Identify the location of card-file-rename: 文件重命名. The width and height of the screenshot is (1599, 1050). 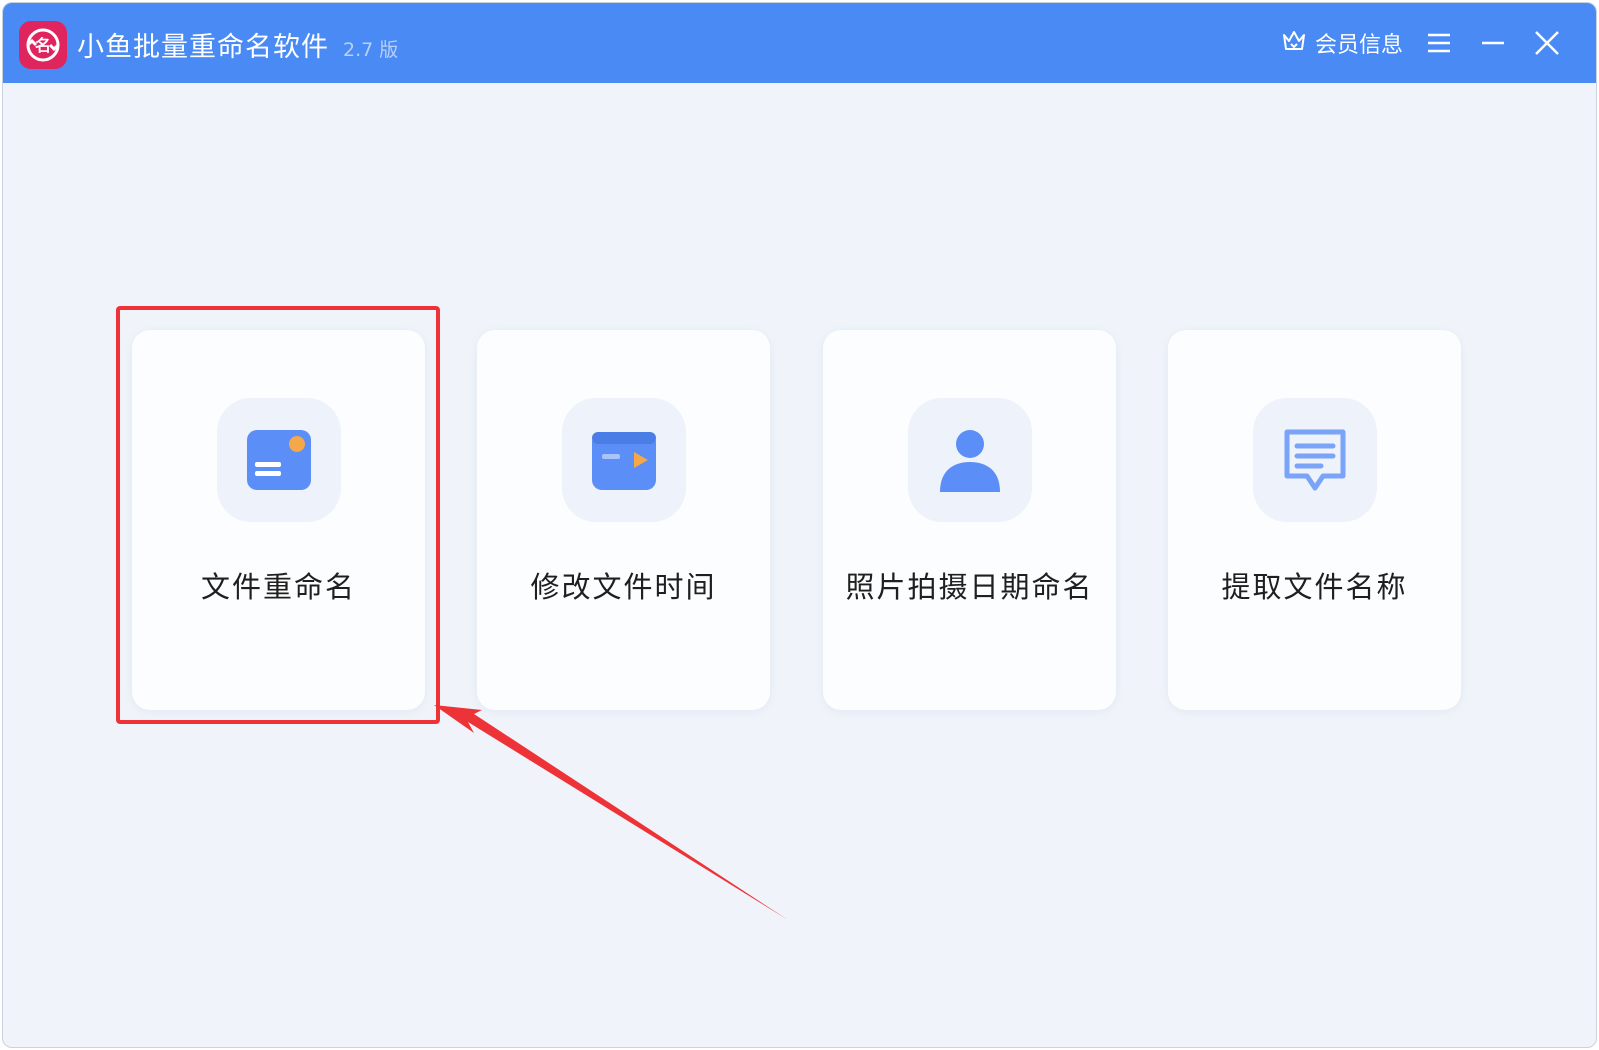
(278, 520).